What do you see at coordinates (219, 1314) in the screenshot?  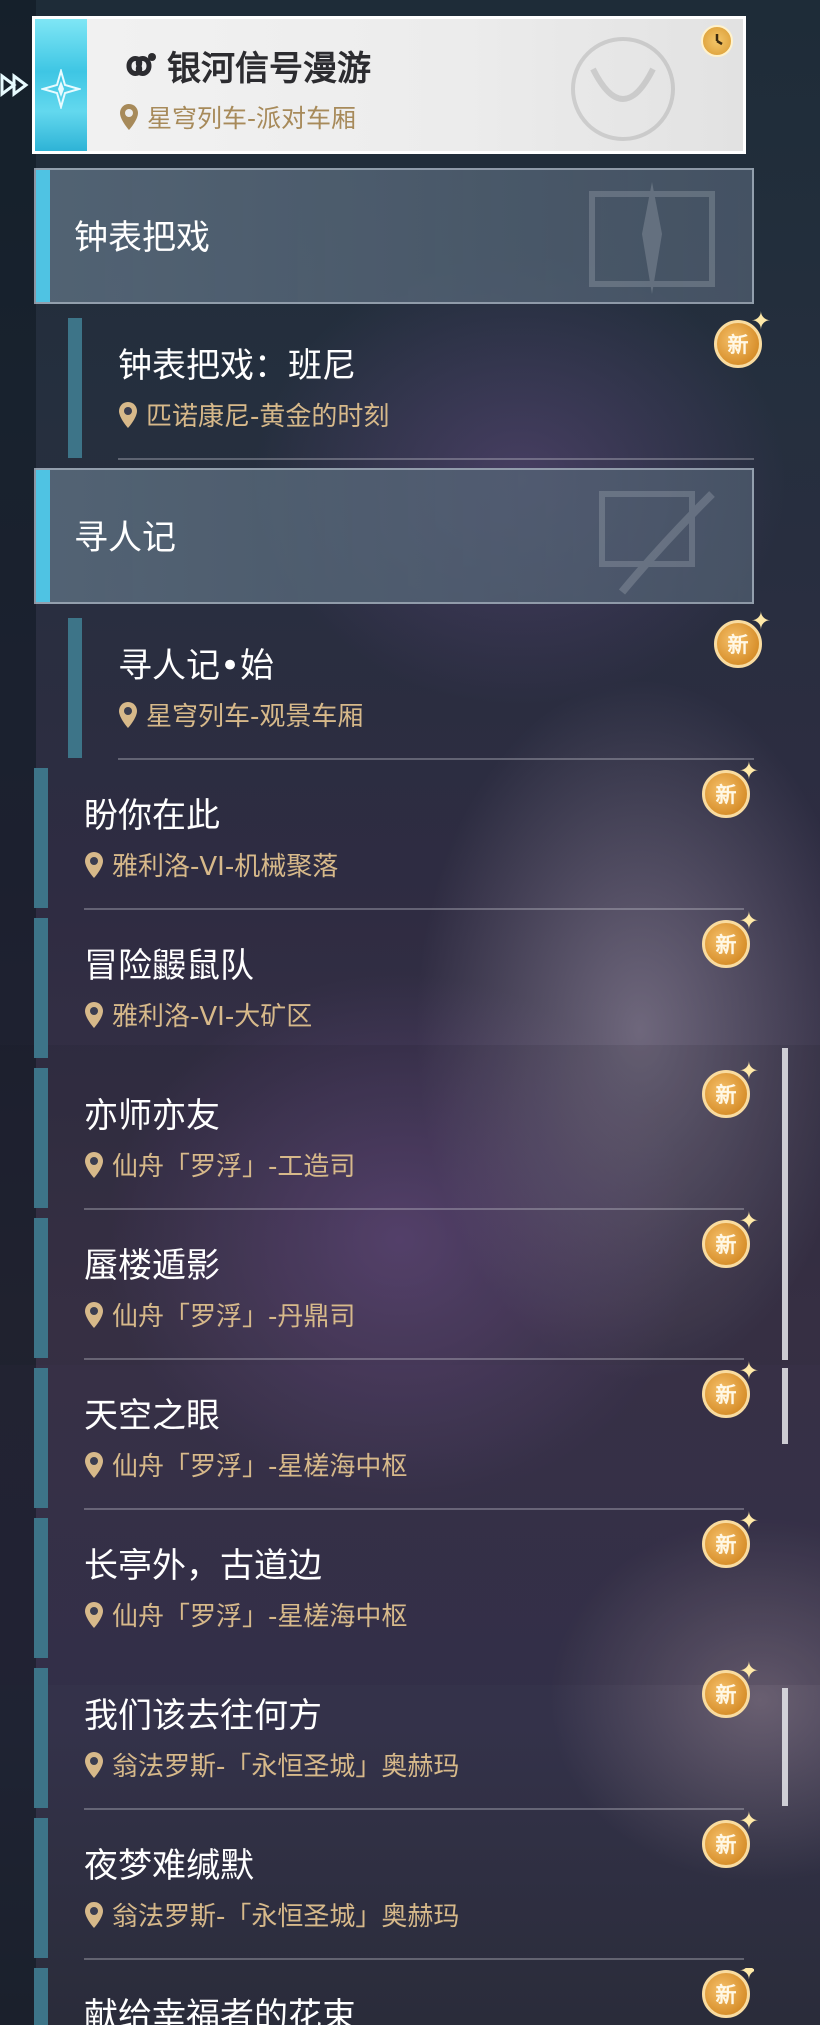 I see `quest-location: 仙舟「罗浮」-丹鼎司` at bounding box center [219, 1314].